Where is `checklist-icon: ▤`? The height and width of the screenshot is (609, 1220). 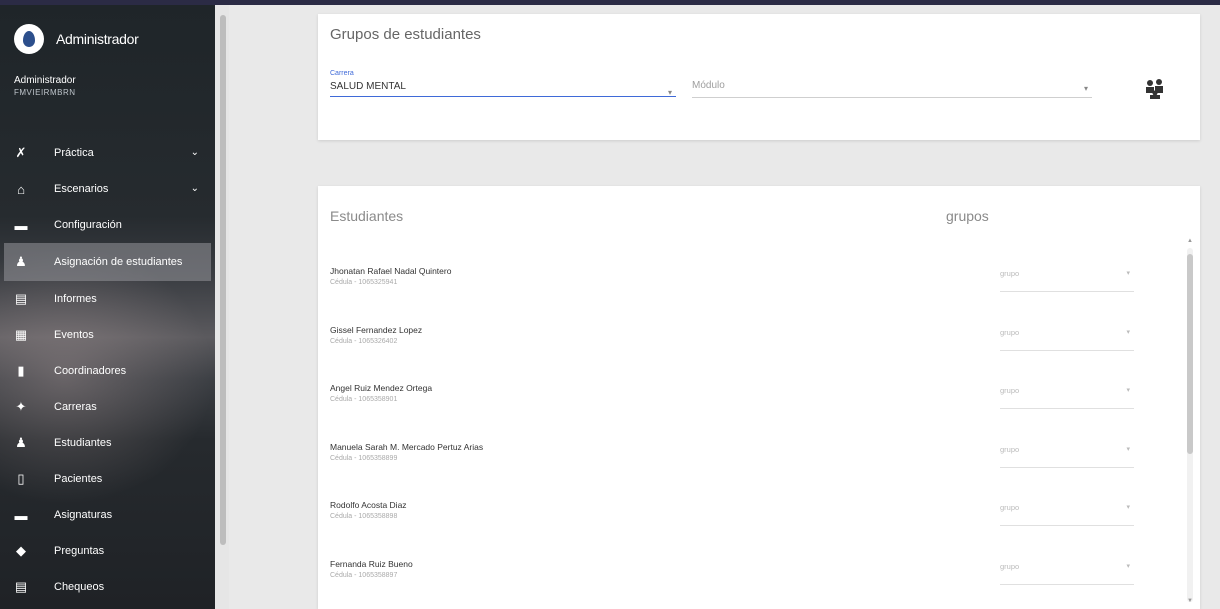 checklist-icon: ▤ is located at coordinates (21, 586).